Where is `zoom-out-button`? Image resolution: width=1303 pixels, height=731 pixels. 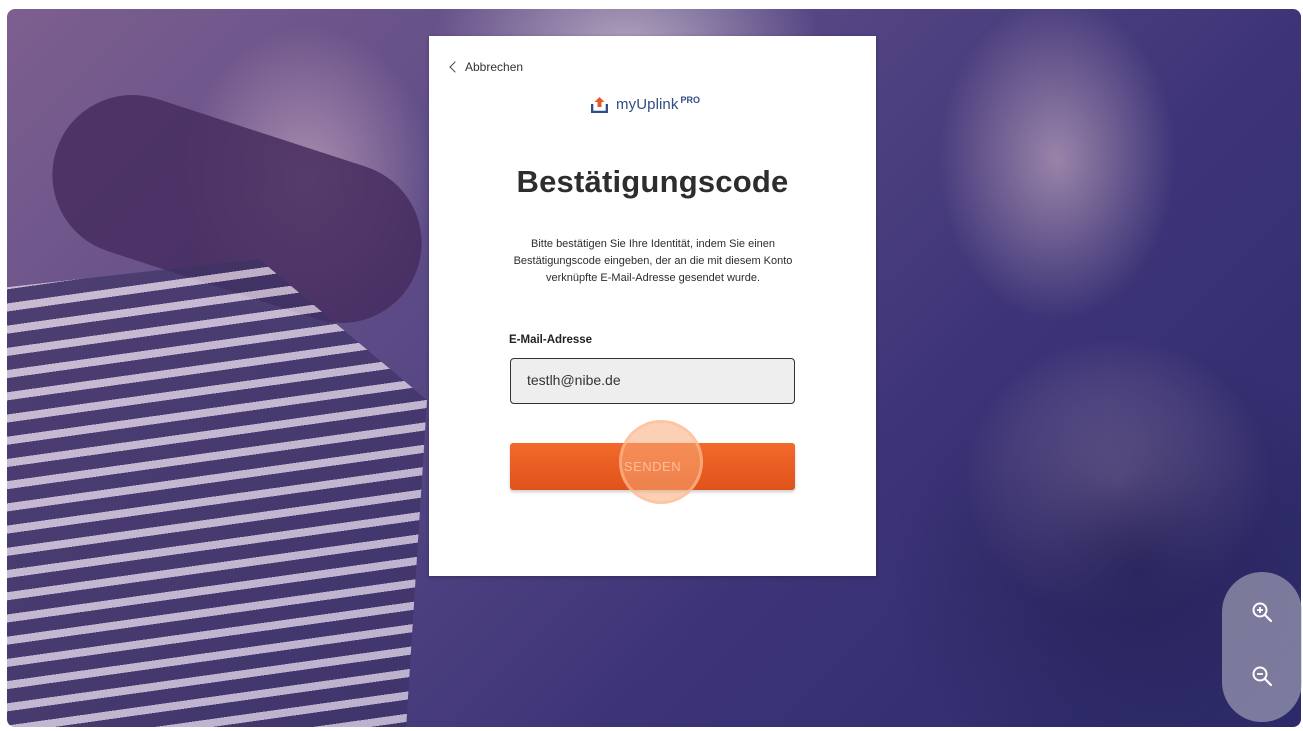
zoom-out-button is located at coordinates (1262, 676).